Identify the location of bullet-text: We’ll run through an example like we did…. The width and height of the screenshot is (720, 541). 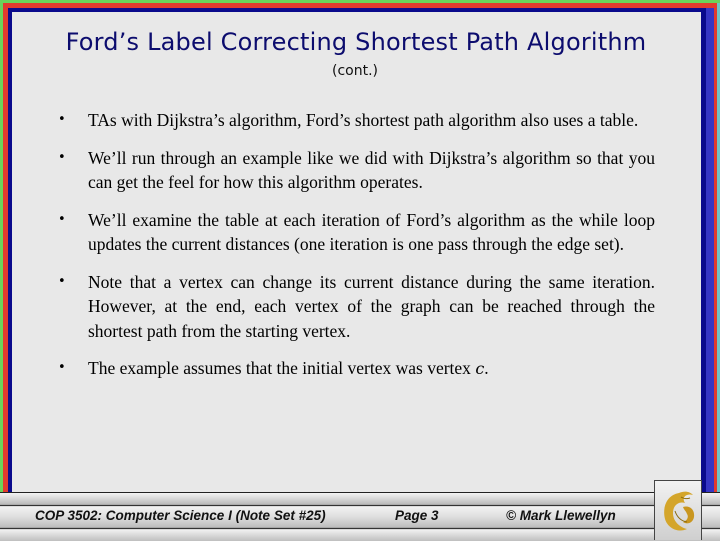
(371, 170).